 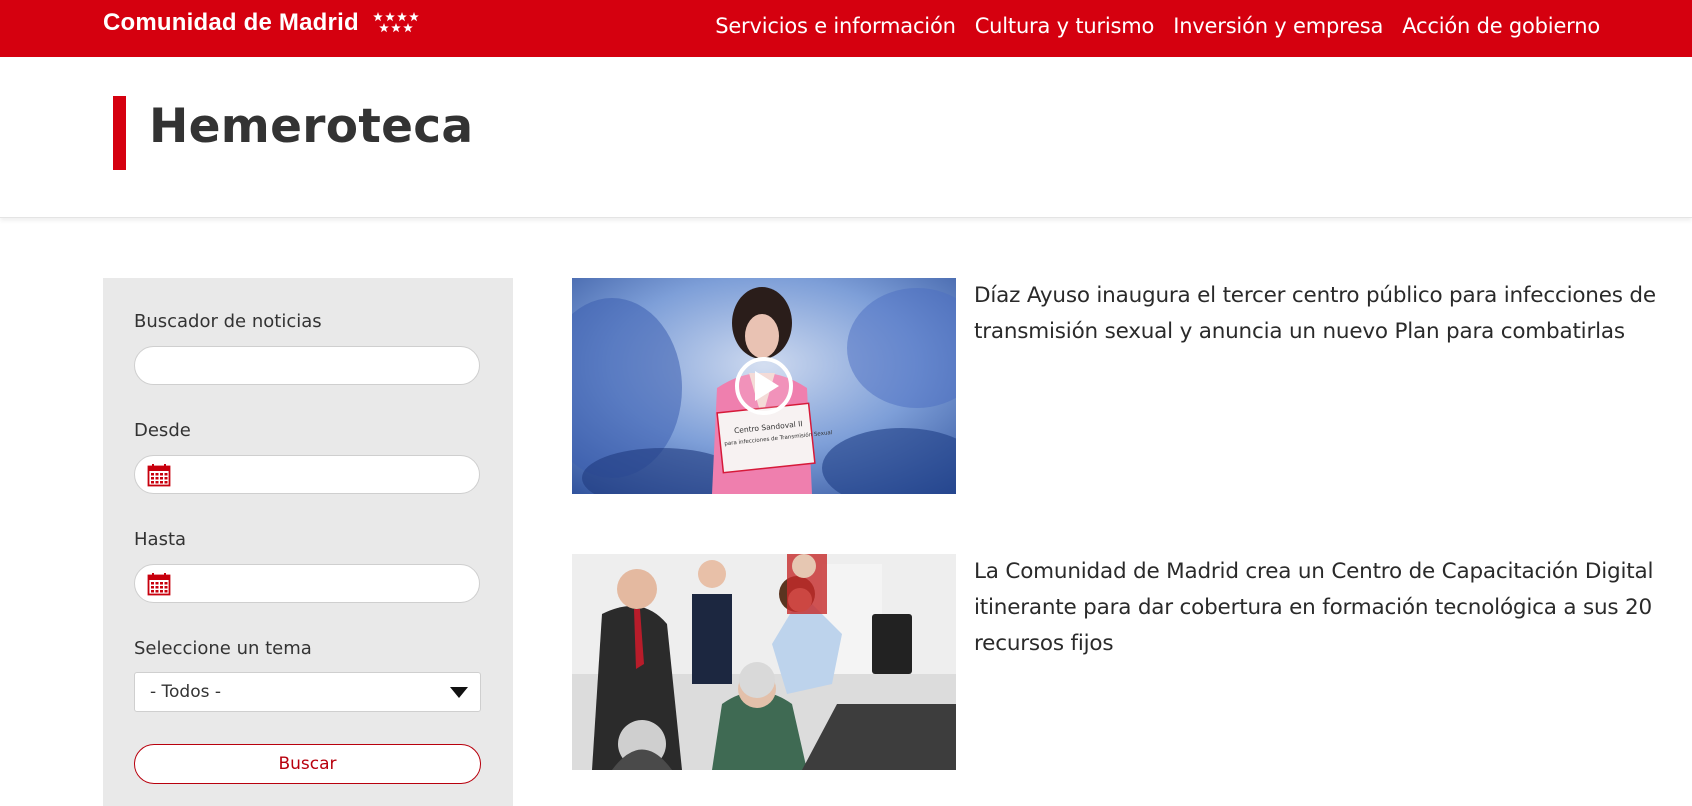 I want to click on topic-select: - Todos -, so click(x=307, y=692).